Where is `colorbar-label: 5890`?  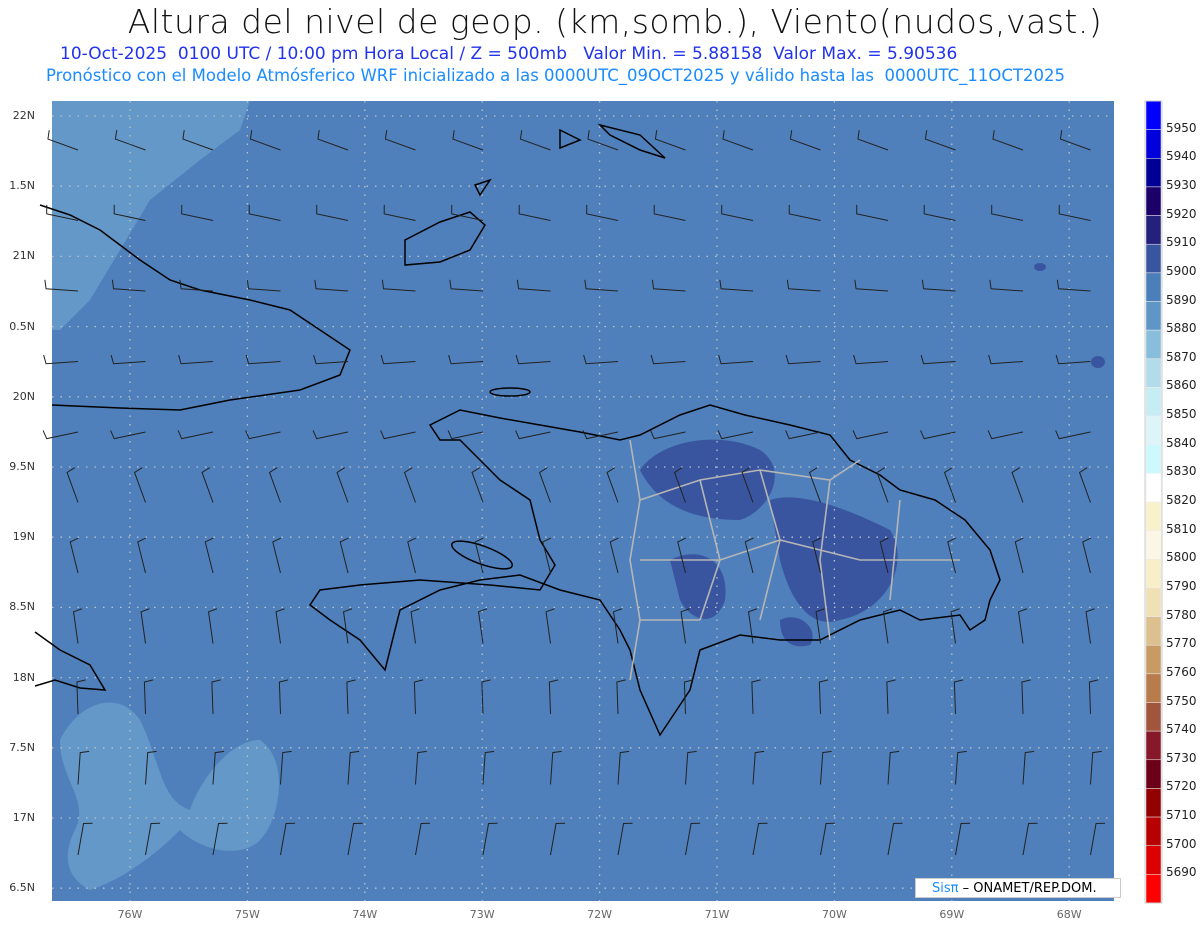 colorbar-label: 5890 is located at coordinates (1181, 299).